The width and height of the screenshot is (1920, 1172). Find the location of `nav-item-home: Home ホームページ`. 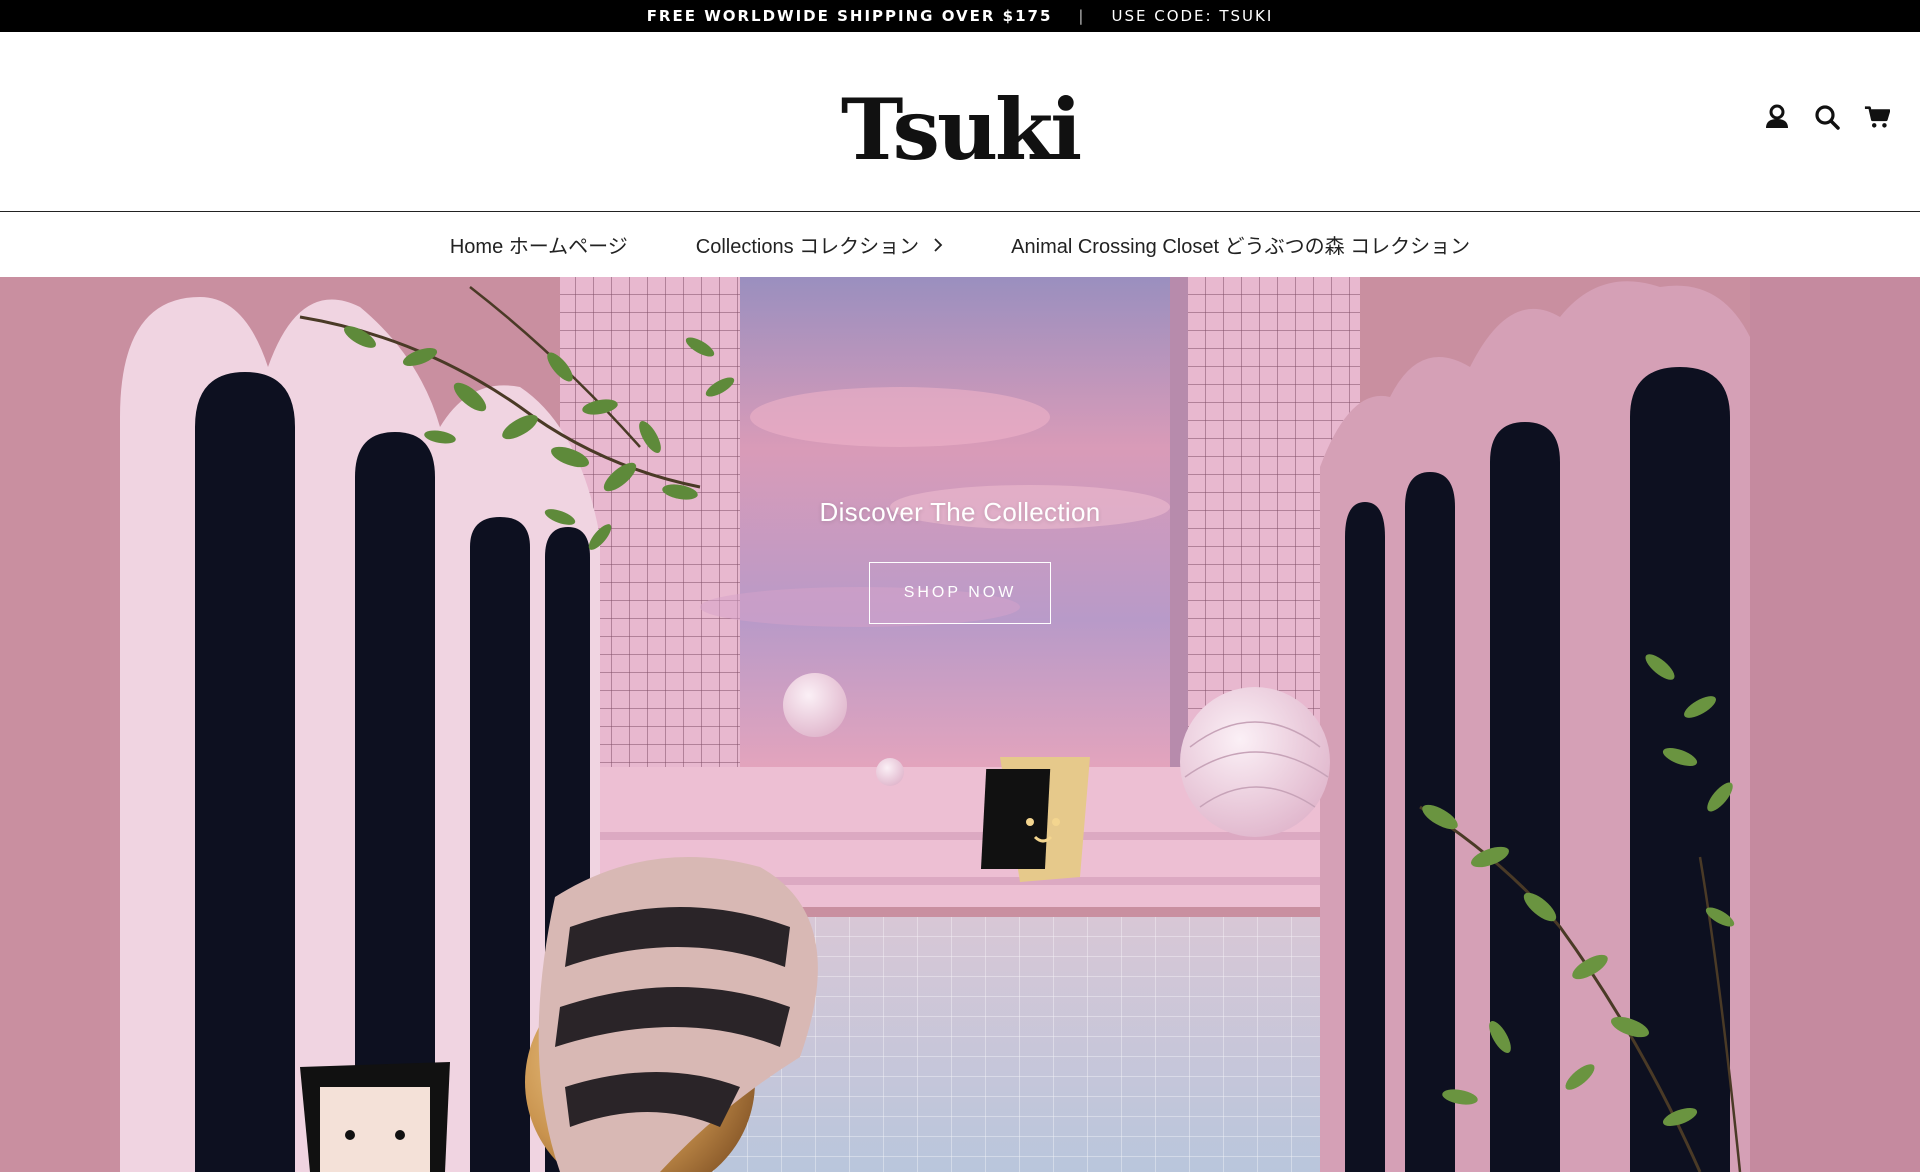

nav-item-home: Home ホームページ is located at coordinates (539, 244).